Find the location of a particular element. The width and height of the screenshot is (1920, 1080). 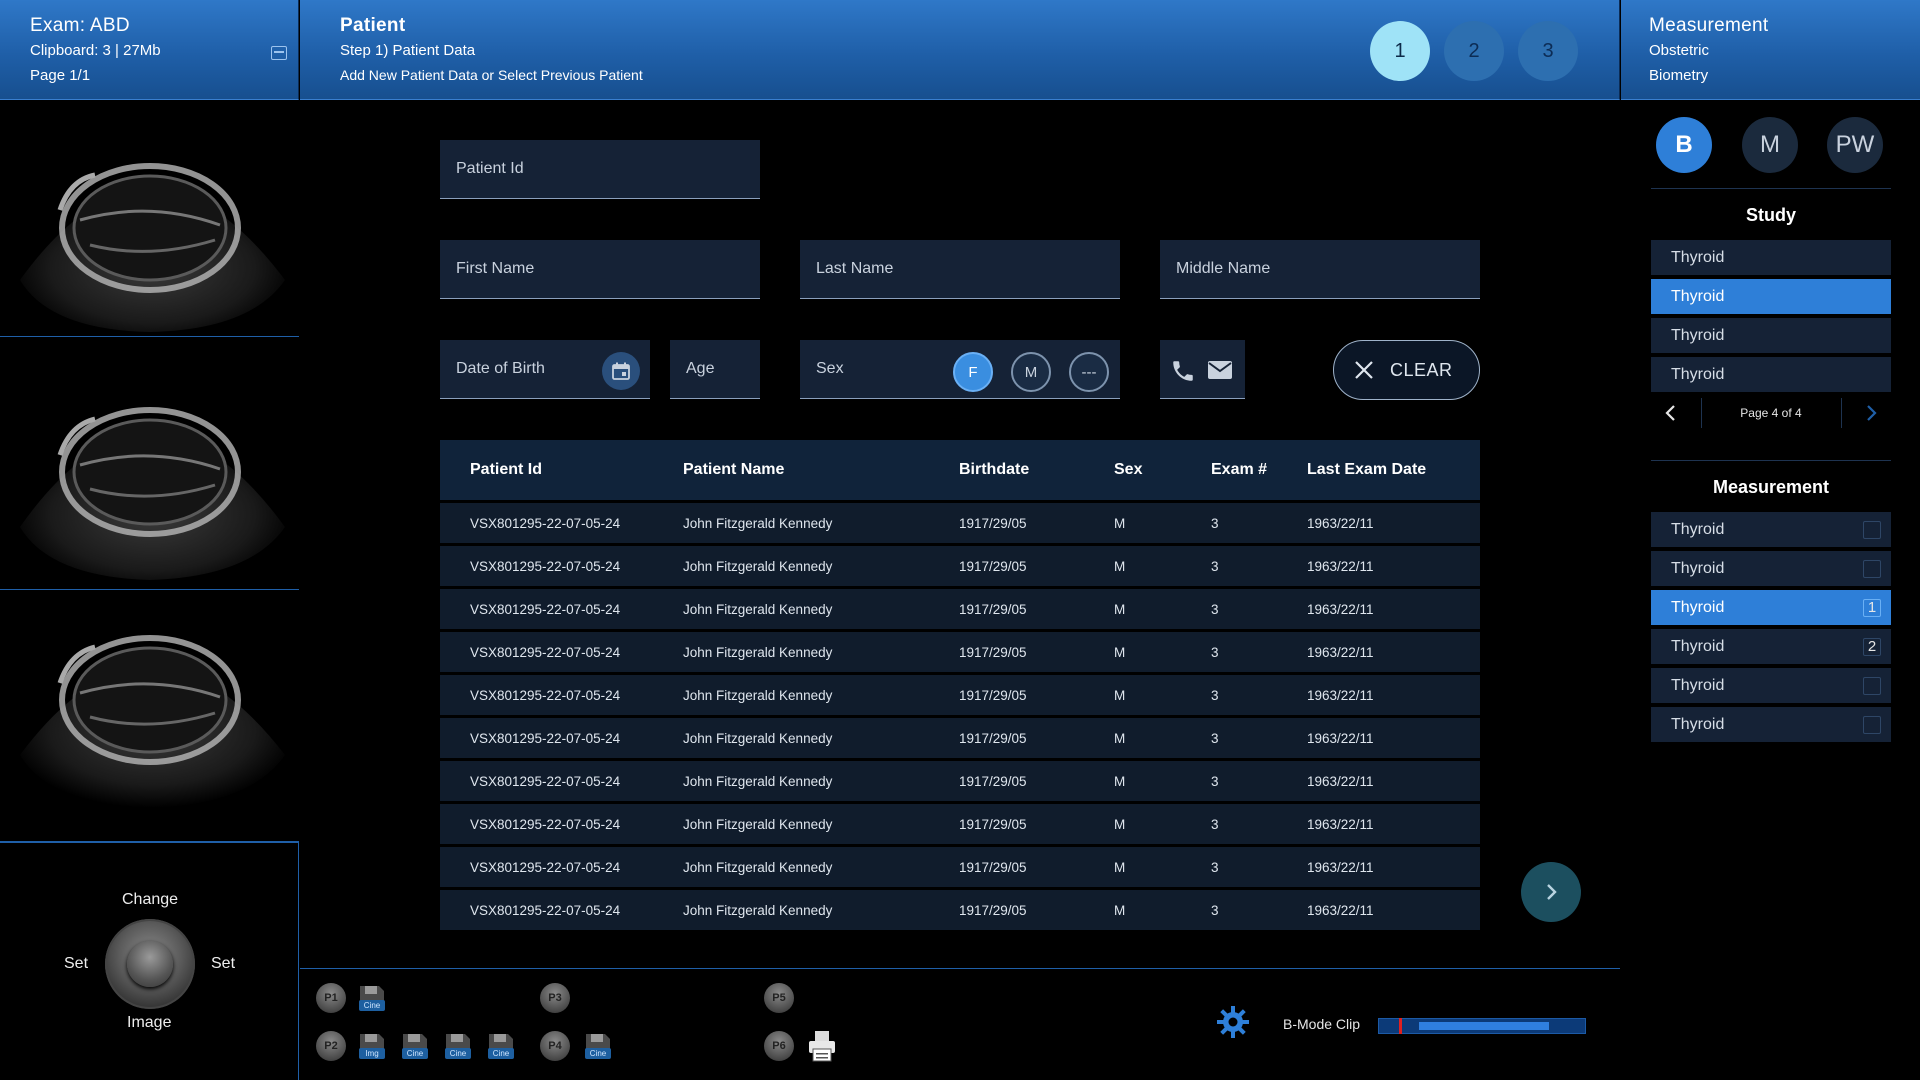

header-patient-name: Patient Name is located at coordinates (821, 470).